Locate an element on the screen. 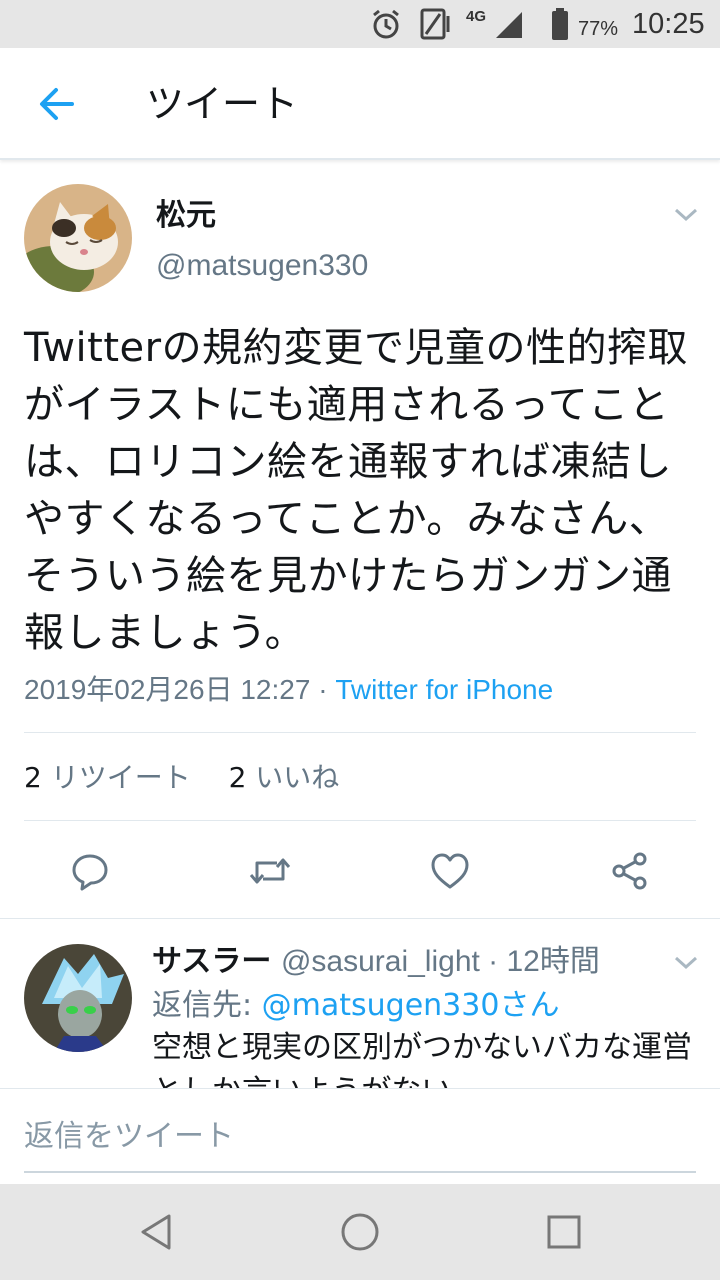  signal-icon is located at coordinates (507, 25).